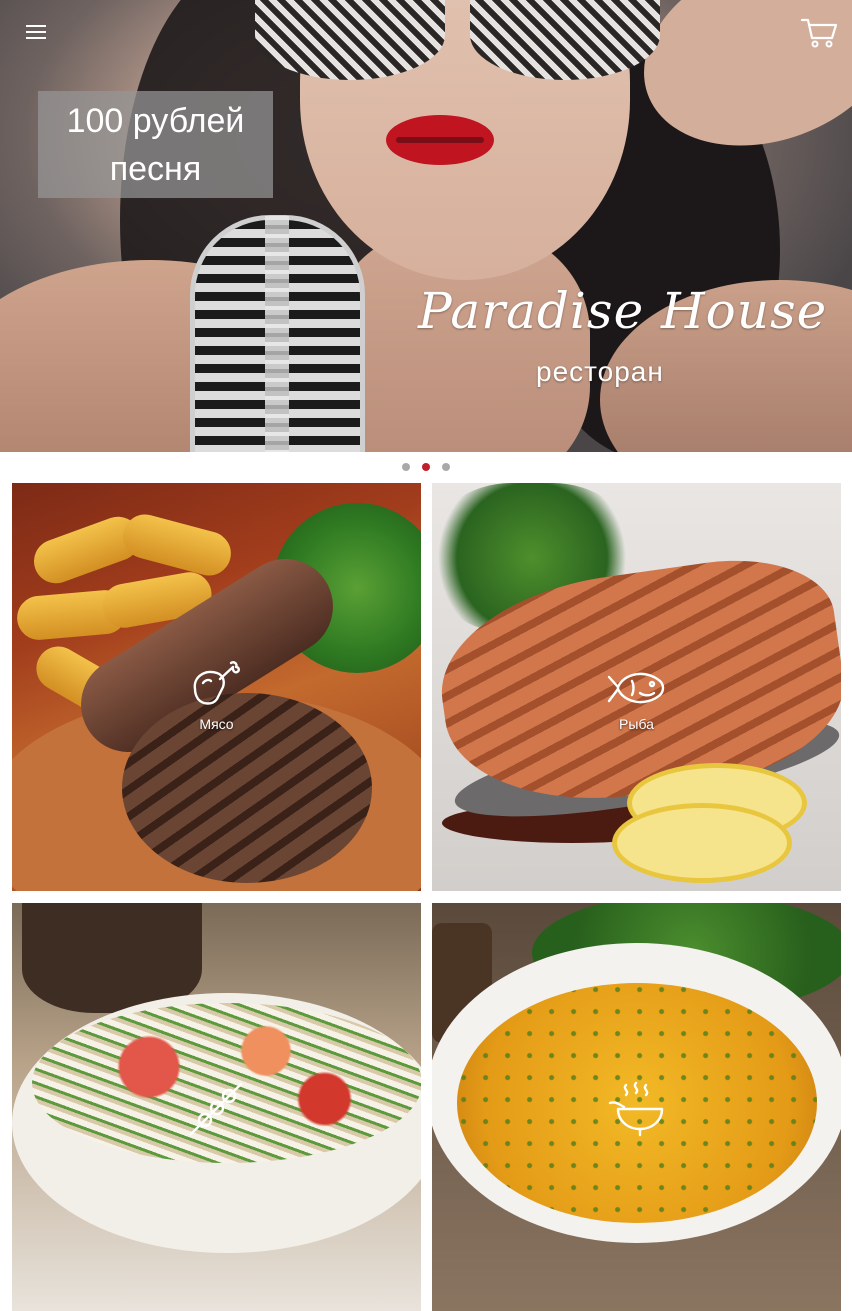 Image resolution: width=852 pixels, height=1311 pixels. What do you see at coordinates (277, 333) in the screenshot?
I see `microphone-image` at bounding box center [277, 333].